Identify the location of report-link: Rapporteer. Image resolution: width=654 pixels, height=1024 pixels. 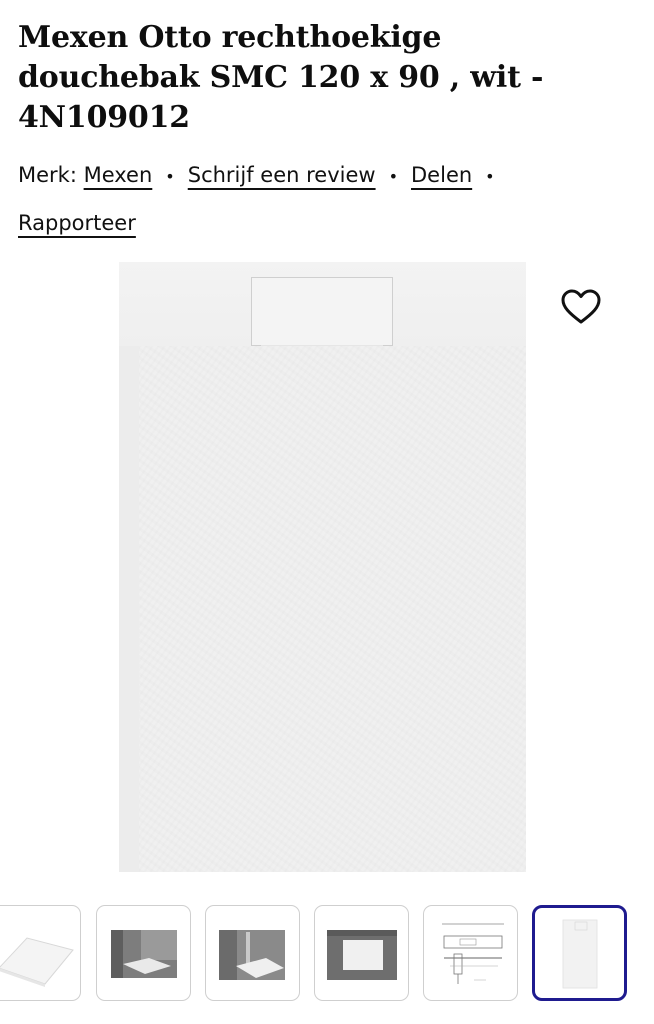
(77, 223).